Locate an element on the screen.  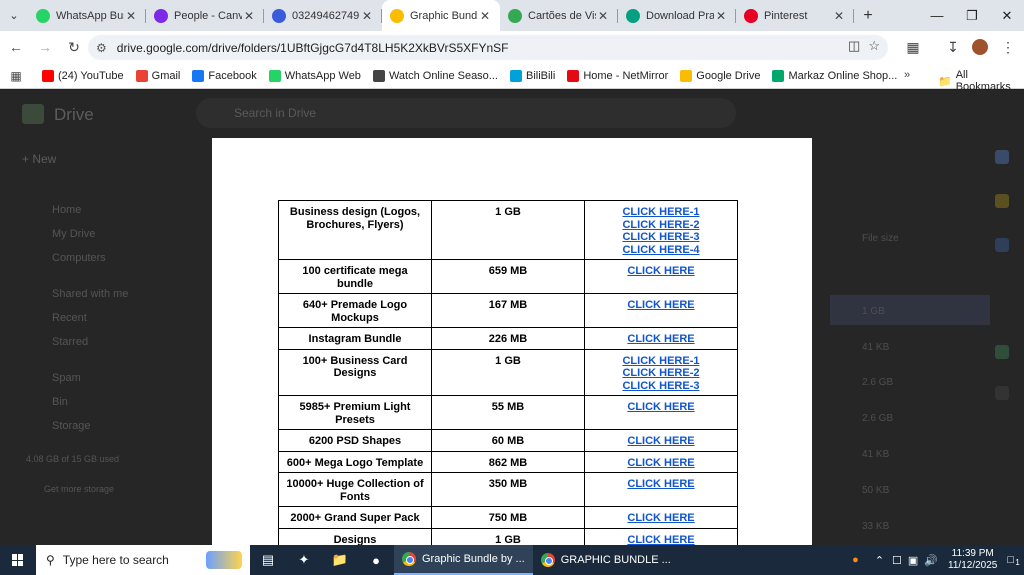
file-explorer-icon: 📁 is located at coordinates (340, 560).